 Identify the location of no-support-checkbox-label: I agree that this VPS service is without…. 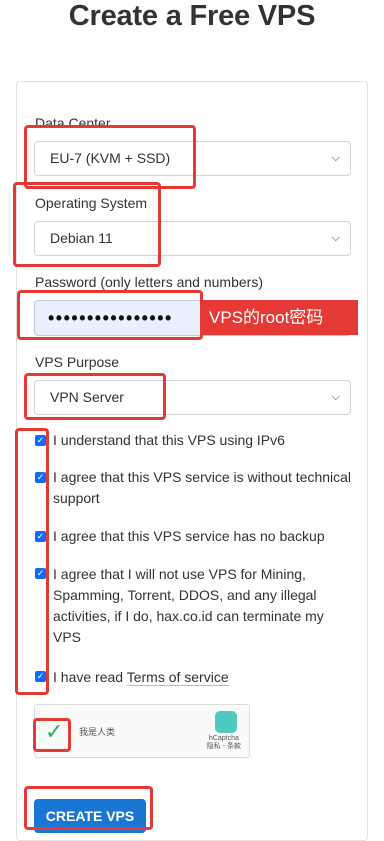
(202, 487).